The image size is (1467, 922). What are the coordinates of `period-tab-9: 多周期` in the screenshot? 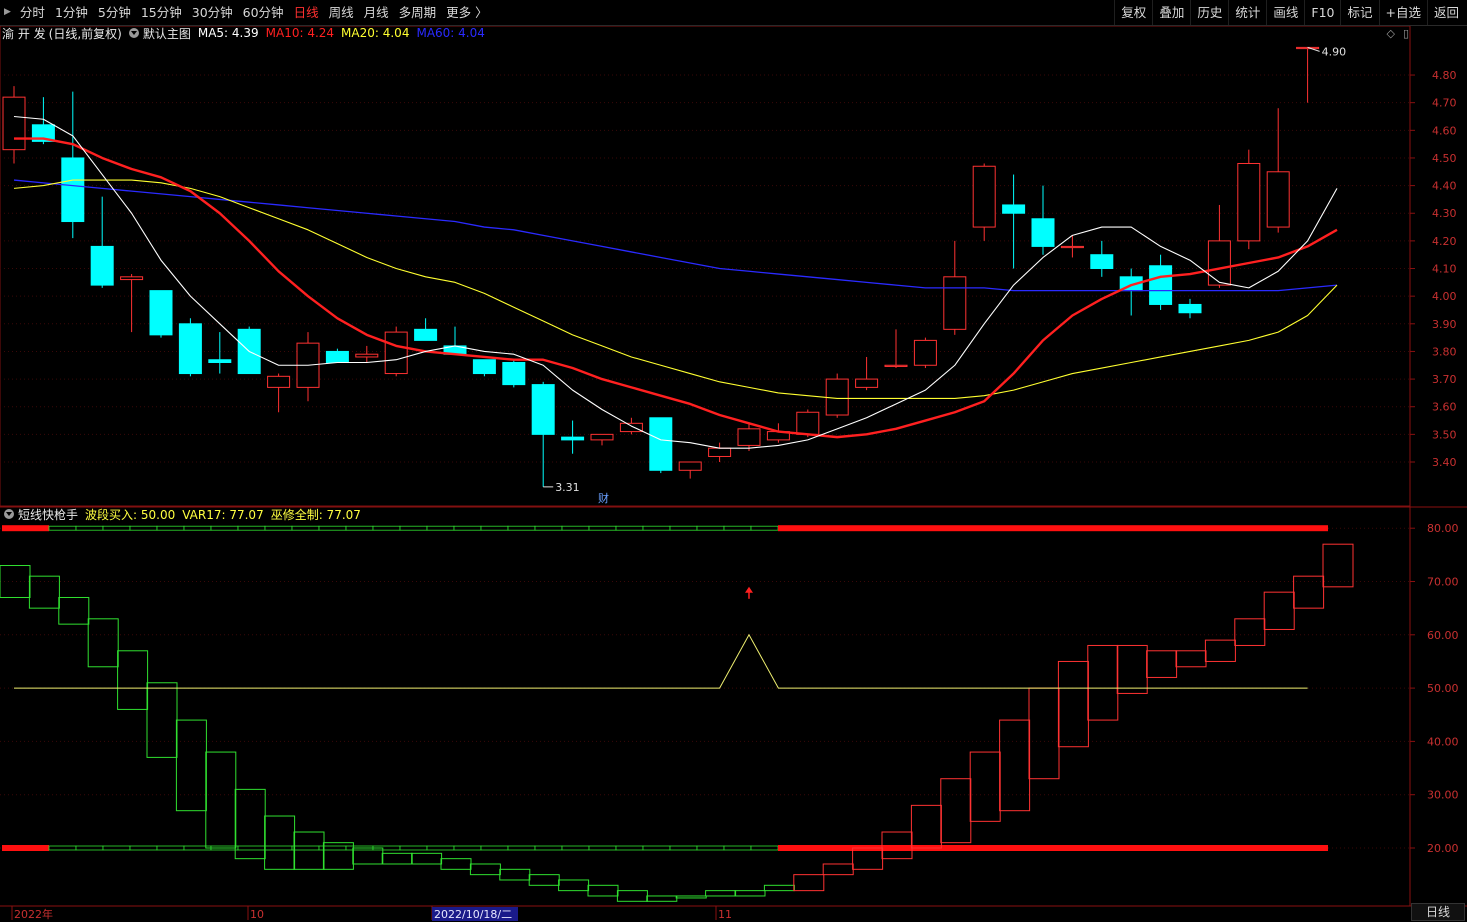 It's located at (418, 12).